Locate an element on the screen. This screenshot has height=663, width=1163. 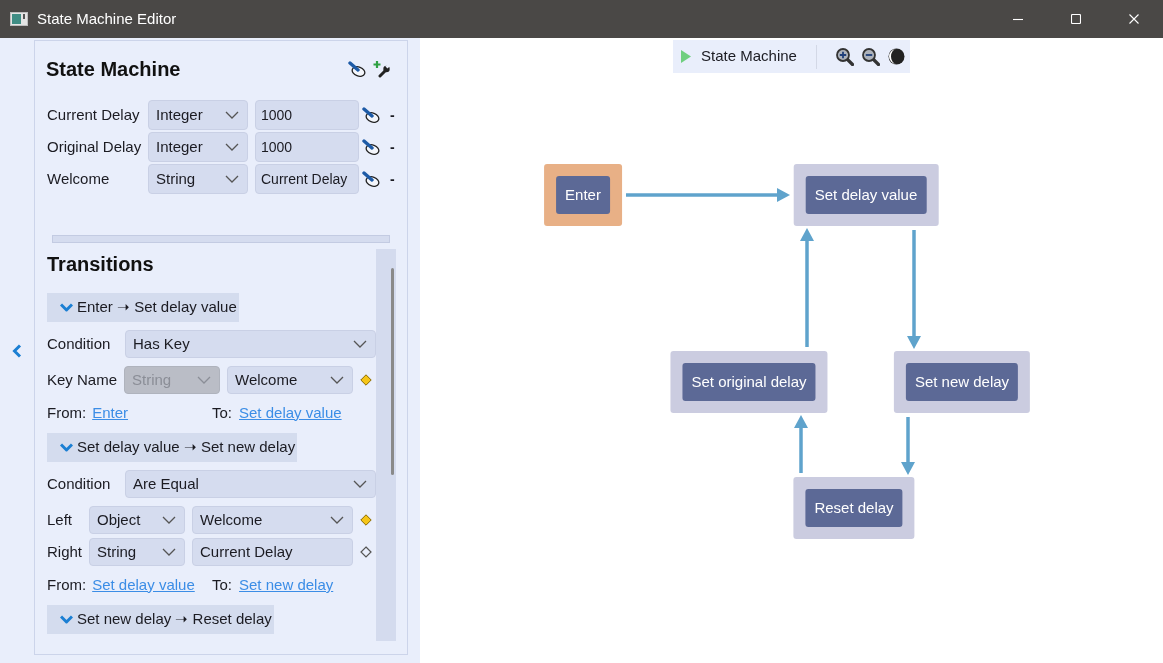
state-node: Enter is located at coordinates (583, 195).